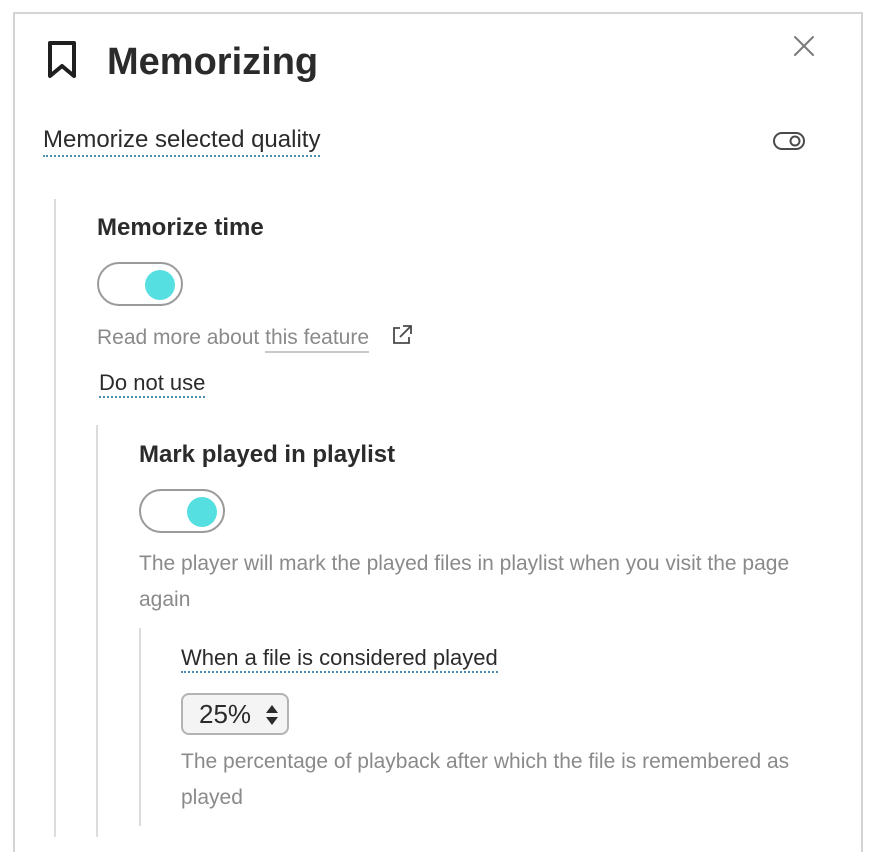  I want to click on memorize-quality-toggle, so click(789, 141).